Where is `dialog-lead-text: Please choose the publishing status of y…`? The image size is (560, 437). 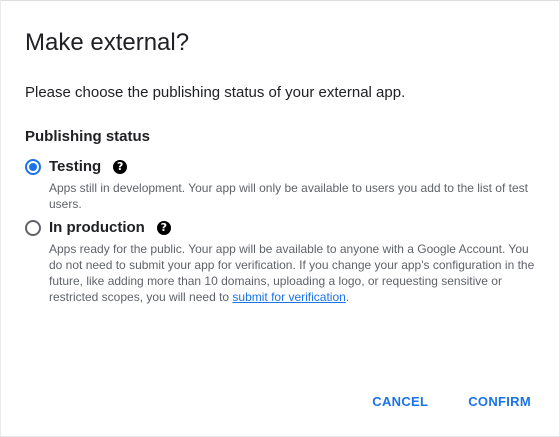 dialog-lead-text: Please choose the publishing status of y… is located at coordinates (215, 92).